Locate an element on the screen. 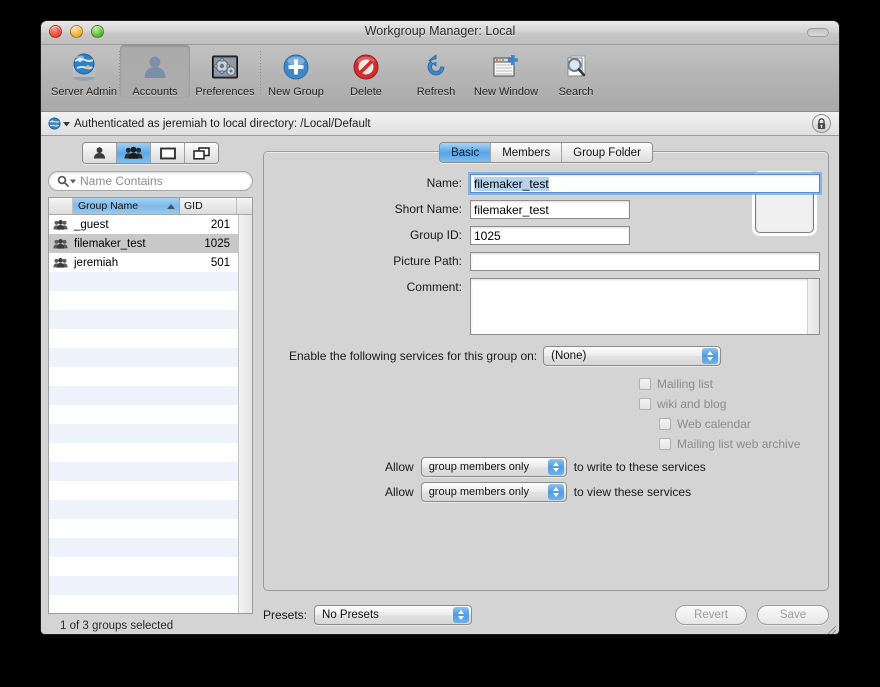 The width and height of the screenshot is (880, 687). allow-view-suffix: to view these services is located at coordinates (632, 491).